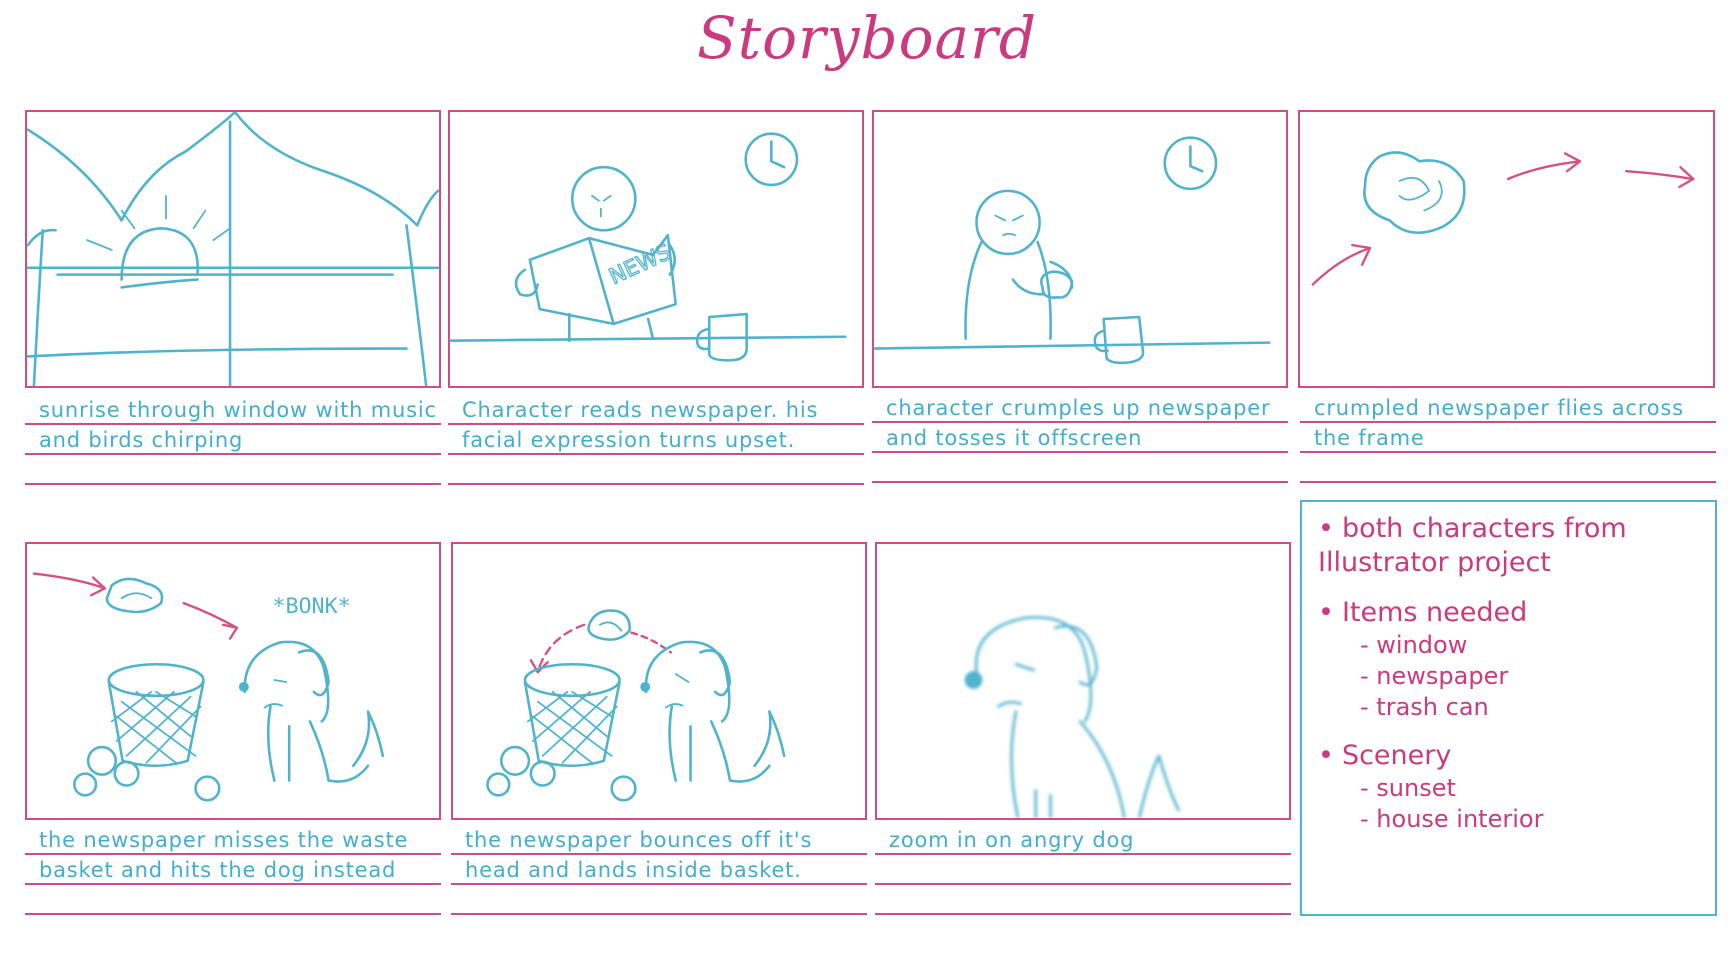 The width and height of the screenshot is (1734, 965). I want to click on flying-newspaper-sketch, so click(1503, 218).